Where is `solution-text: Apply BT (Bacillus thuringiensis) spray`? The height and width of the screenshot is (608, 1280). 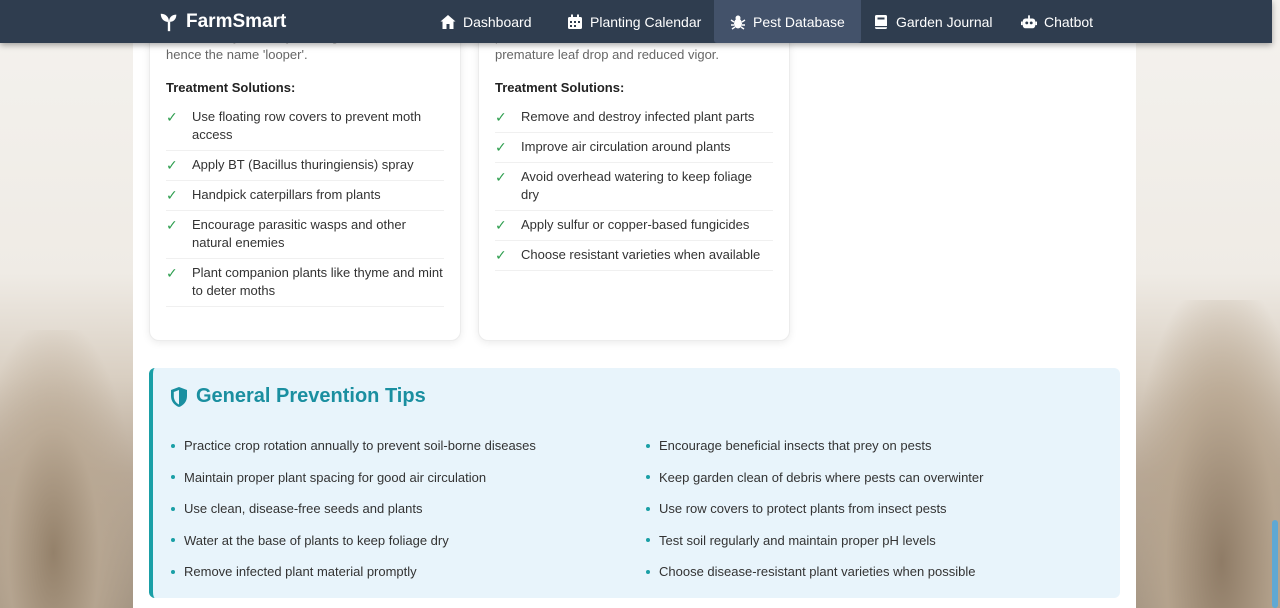
solution-text: Apply BT (Bacillus thuringiensis) spray is located at coordinates (303, 164).